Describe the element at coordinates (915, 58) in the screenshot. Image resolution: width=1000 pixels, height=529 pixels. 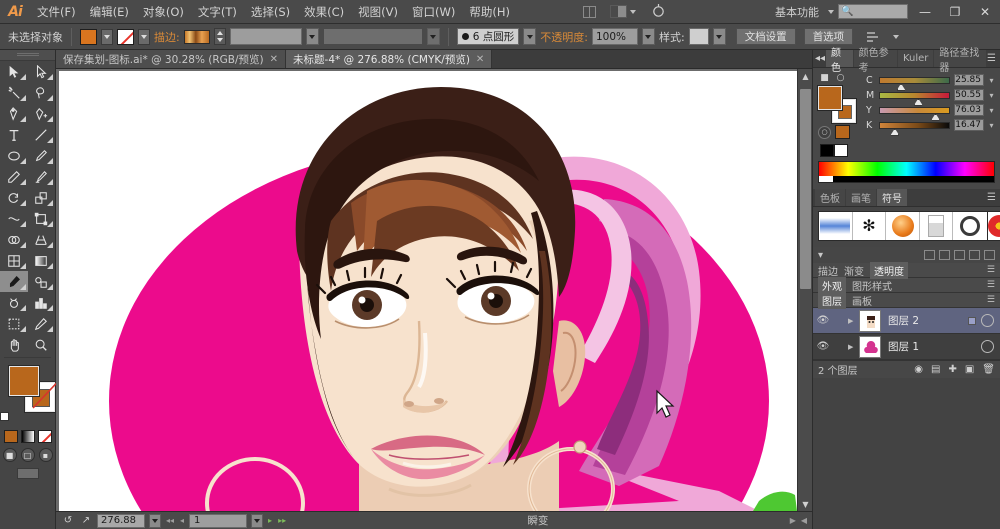
I see `tab-kuler: Kuler` at that location.